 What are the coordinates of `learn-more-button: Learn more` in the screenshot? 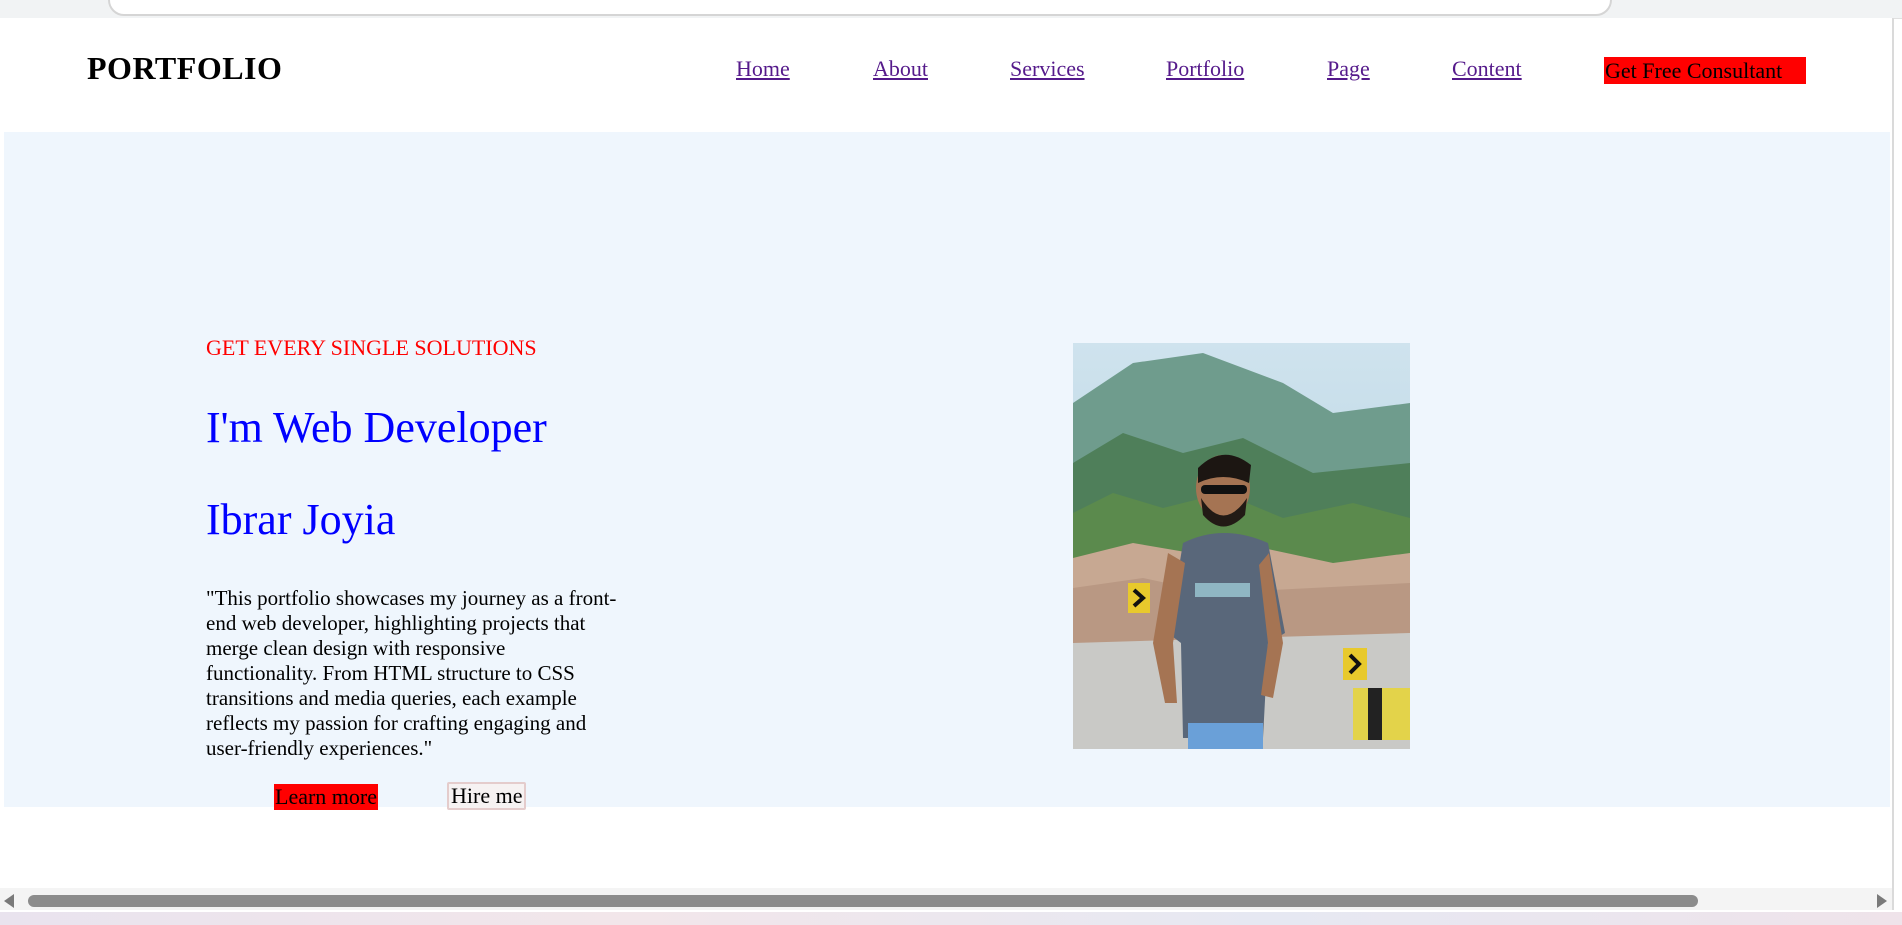 It's located at (326, 797).